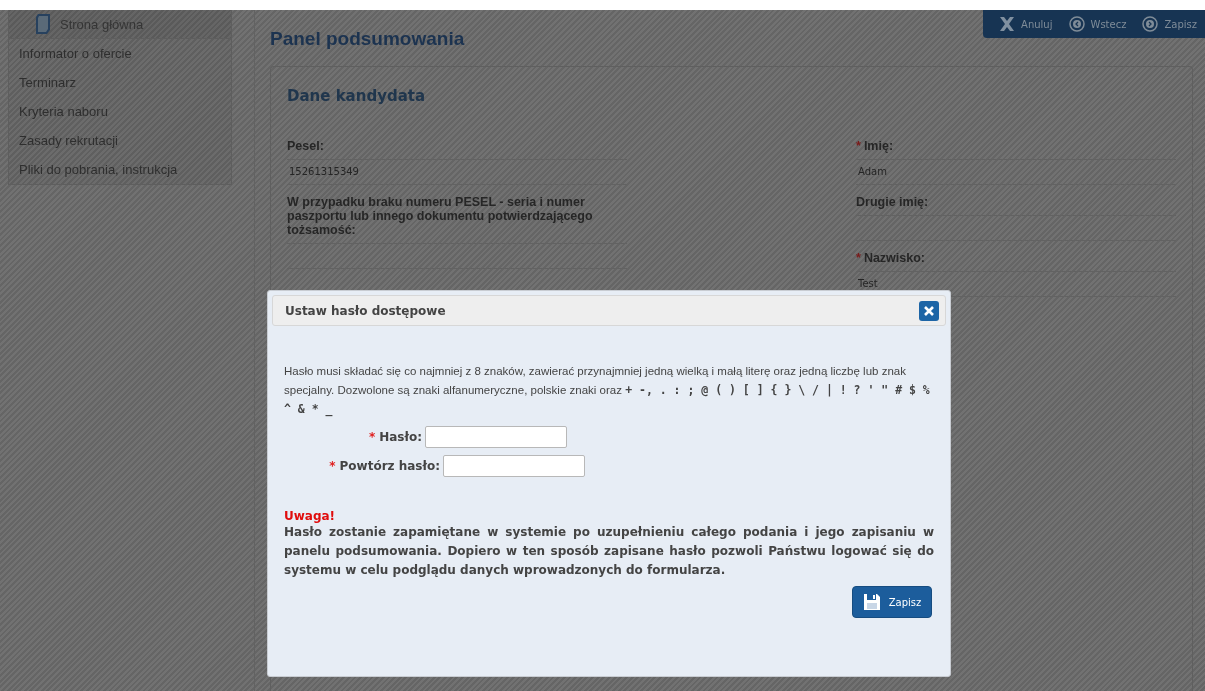  I want to click on field-label: Imię:, so click(878, 146).